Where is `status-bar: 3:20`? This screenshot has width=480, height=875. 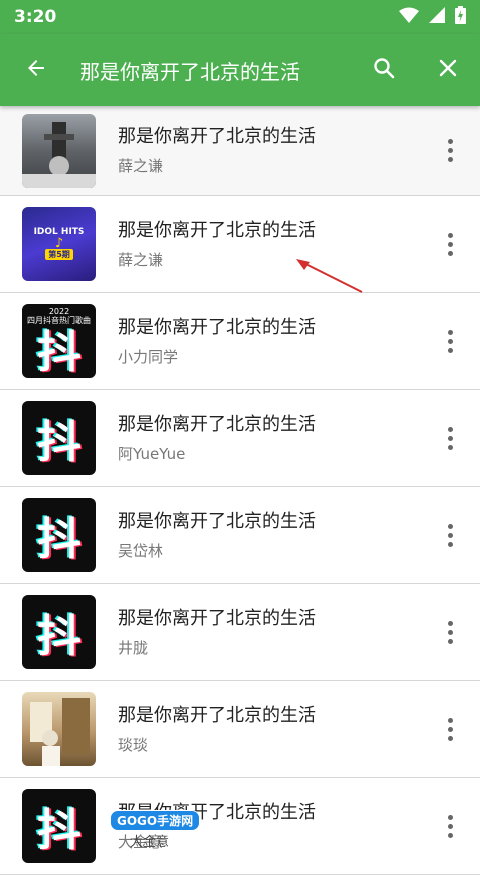
status-bar: 3:20 is located at coordinates (240, 17).